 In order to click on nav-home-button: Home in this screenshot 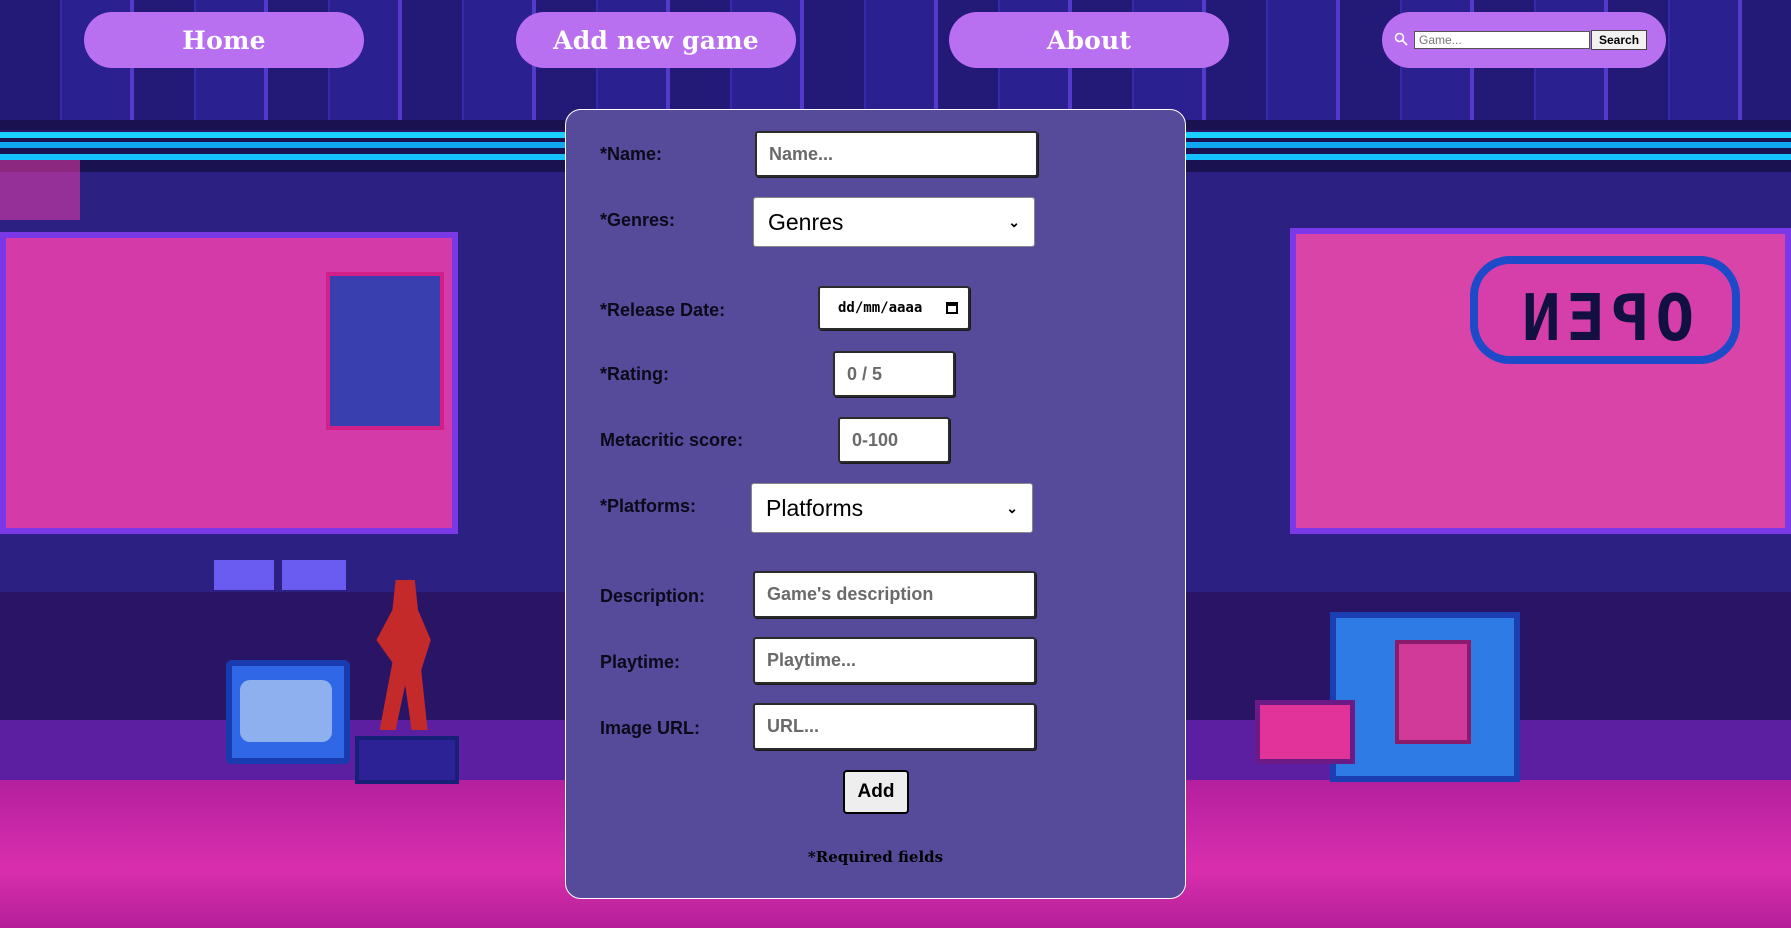, I will do `click(224, 40)`.